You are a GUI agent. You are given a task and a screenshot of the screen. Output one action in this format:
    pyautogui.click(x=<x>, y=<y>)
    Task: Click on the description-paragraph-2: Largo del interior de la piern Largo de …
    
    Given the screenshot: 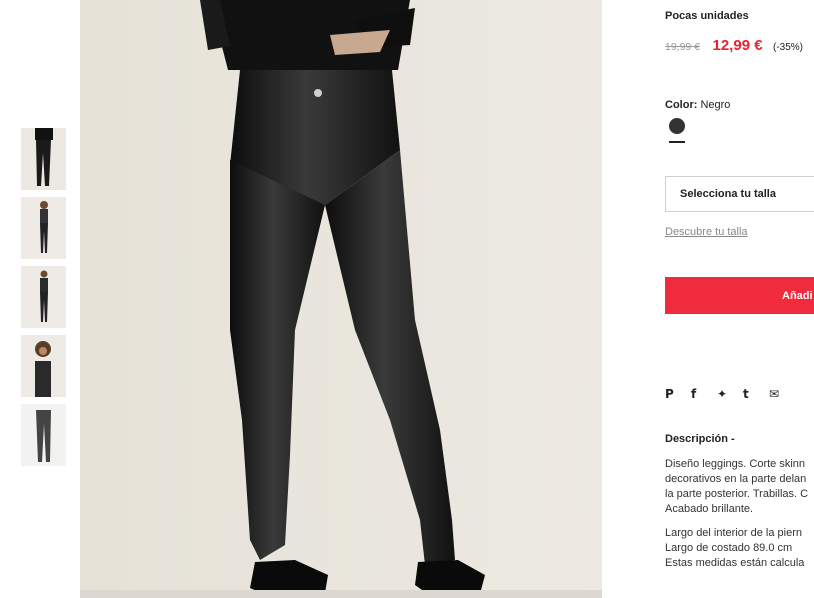 What is the action you would take?
    pyautogui.click(x=735, y=548)
    